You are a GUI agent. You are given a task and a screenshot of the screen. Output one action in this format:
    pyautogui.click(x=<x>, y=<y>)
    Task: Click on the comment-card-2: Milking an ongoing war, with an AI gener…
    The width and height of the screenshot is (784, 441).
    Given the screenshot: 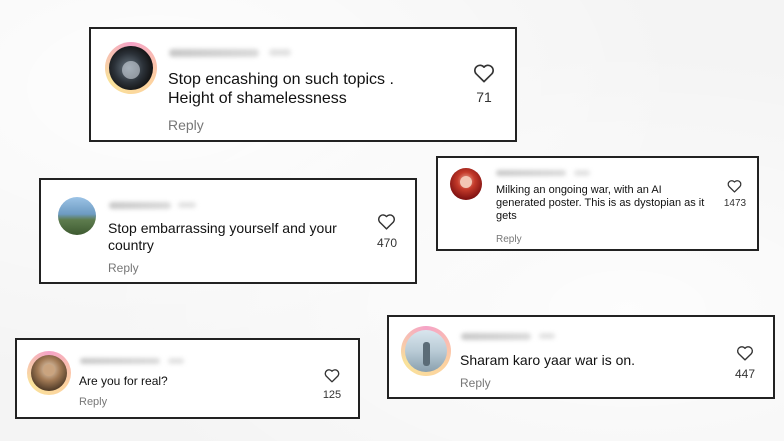 What is the action you would take?
    pyautogui.click(x=597, y=203)
    